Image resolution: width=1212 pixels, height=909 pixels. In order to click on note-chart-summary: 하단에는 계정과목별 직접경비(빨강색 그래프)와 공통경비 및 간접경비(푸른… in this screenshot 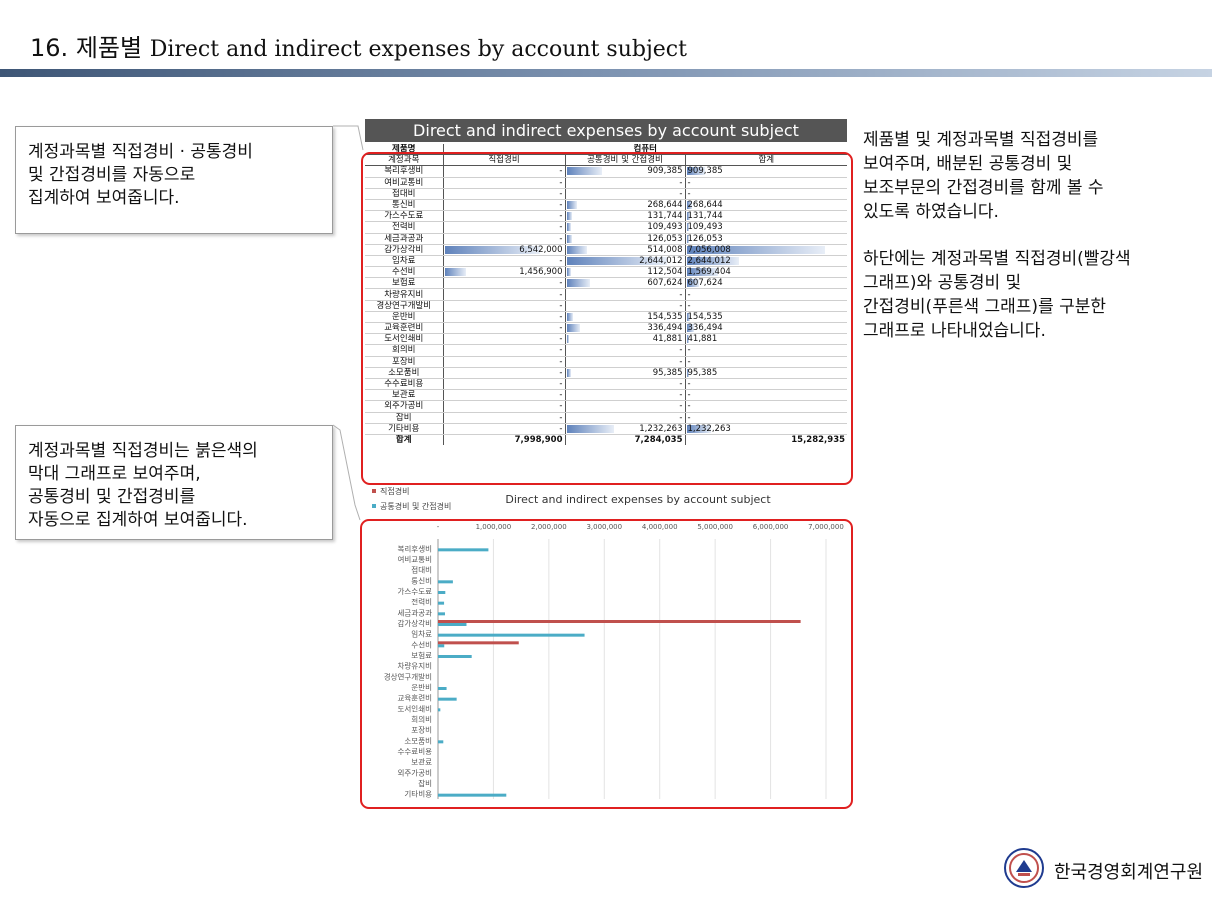, I will do `click(997, 295)`.